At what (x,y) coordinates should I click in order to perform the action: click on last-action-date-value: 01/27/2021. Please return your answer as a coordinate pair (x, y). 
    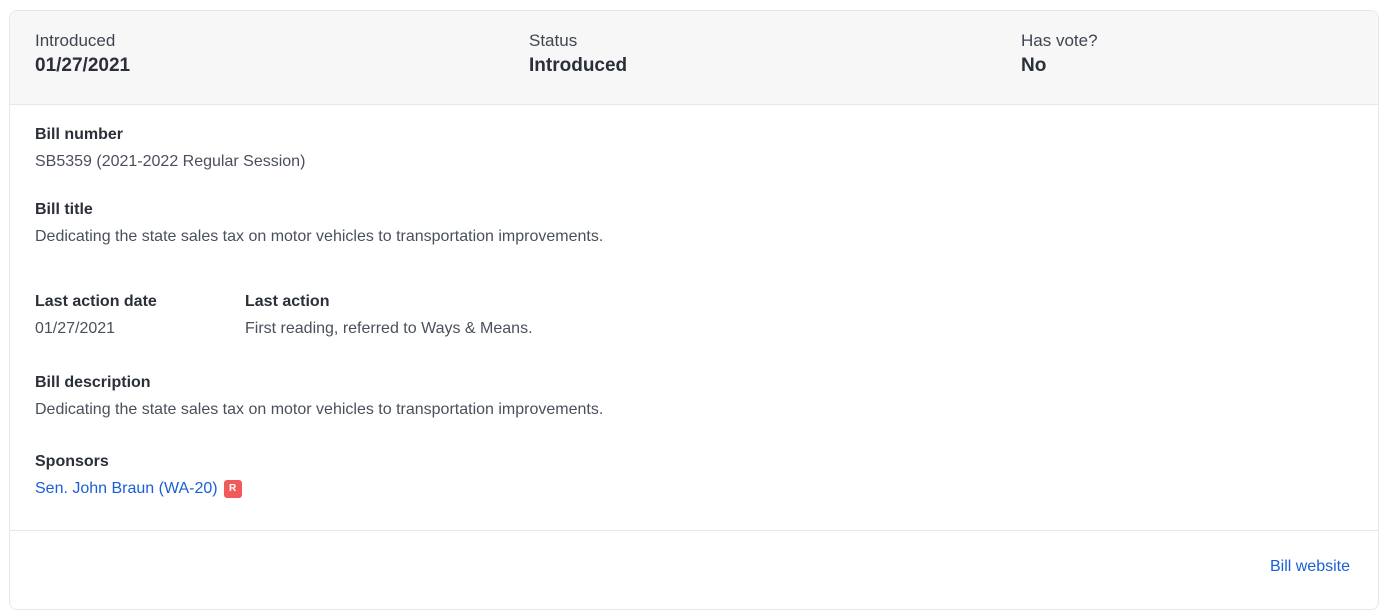
    Looking at the image, I should click on (75, 328).